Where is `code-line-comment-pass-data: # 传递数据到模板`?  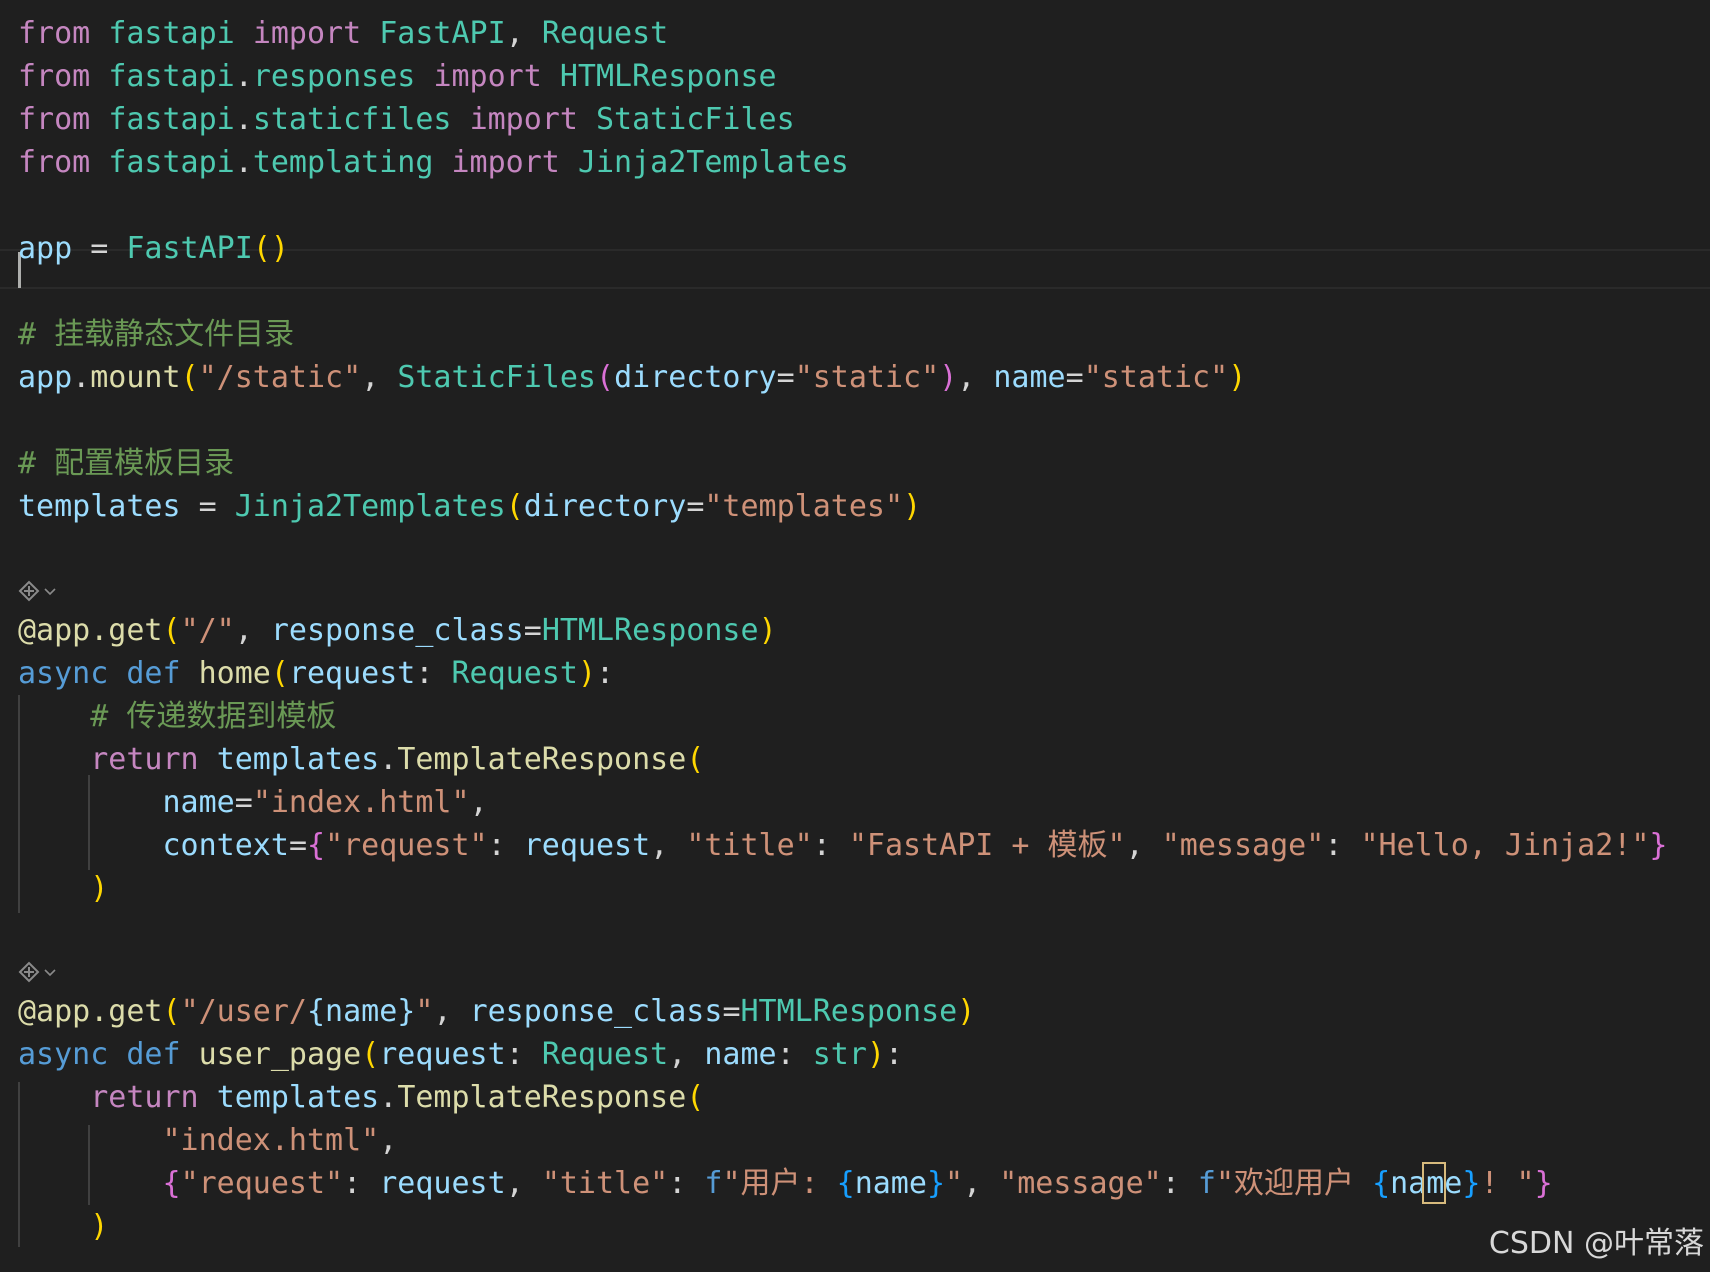
code-line-comment-pass-data: # 传递数据到模板 is located at coordinates (177, 717).